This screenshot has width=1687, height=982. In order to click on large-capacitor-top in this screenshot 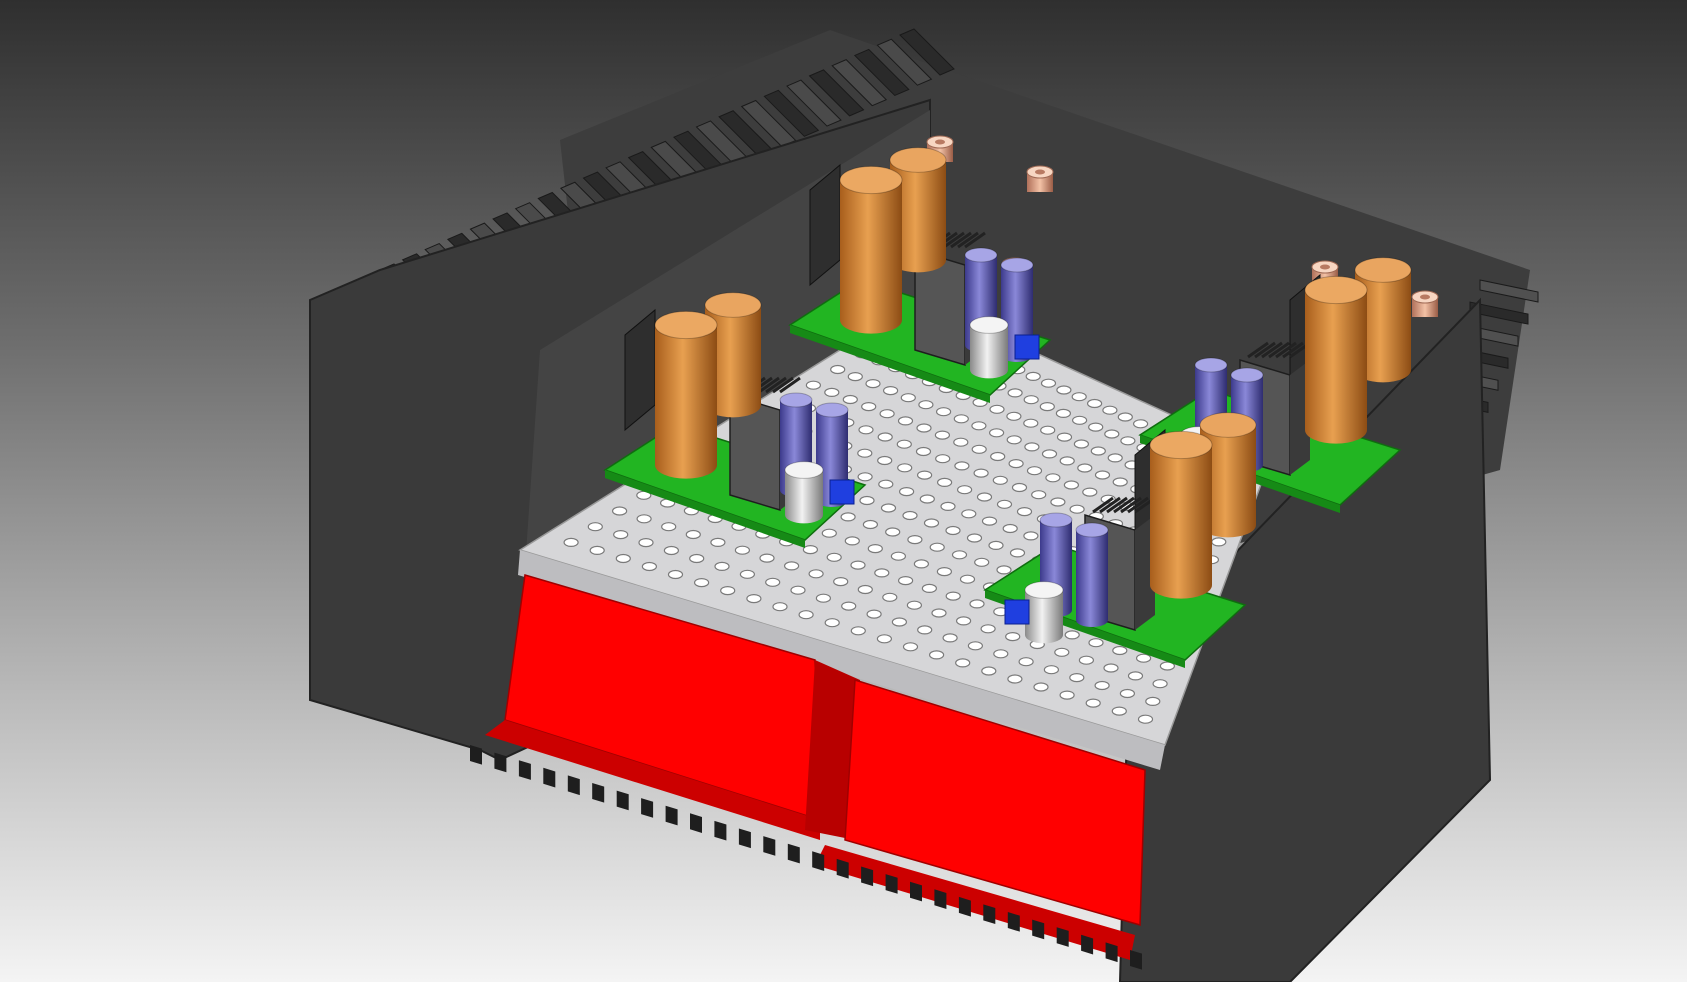, I will do `click(871, 180)`.